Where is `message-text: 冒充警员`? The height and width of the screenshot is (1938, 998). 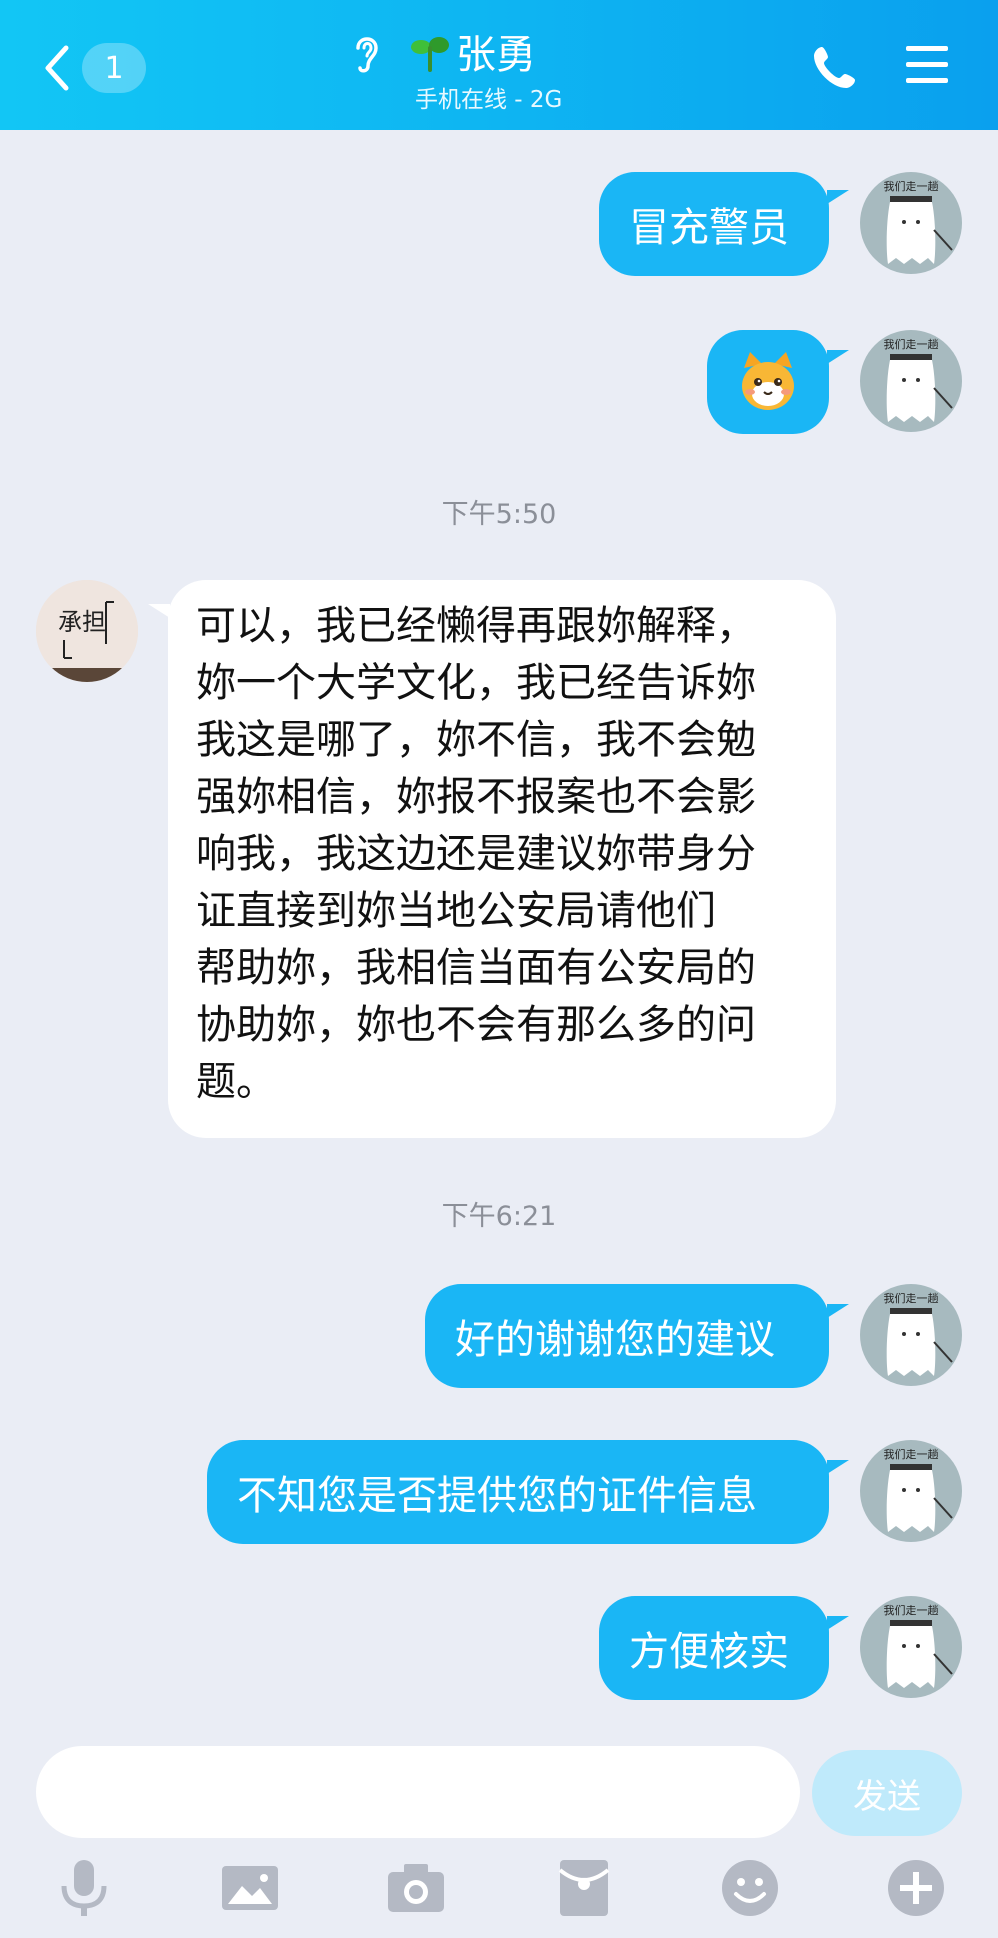 message-text: 冒充警员 is located at coordinates (709, 228).